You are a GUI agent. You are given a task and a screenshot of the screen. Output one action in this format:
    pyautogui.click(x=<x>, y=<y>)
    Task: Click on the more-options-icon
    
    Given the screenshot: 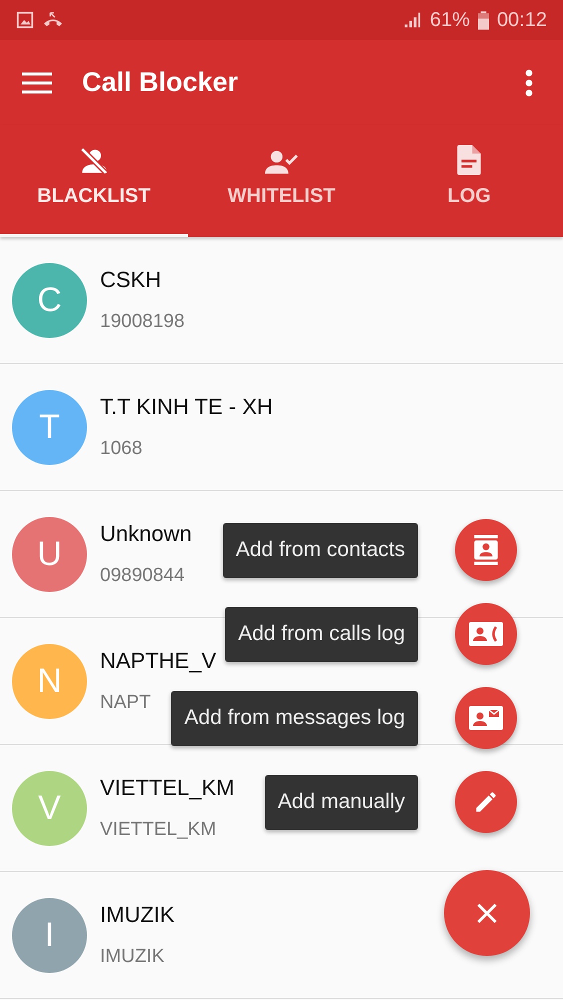 What is the action you would take?
    pyautogui.click(x=529, y=82)
    